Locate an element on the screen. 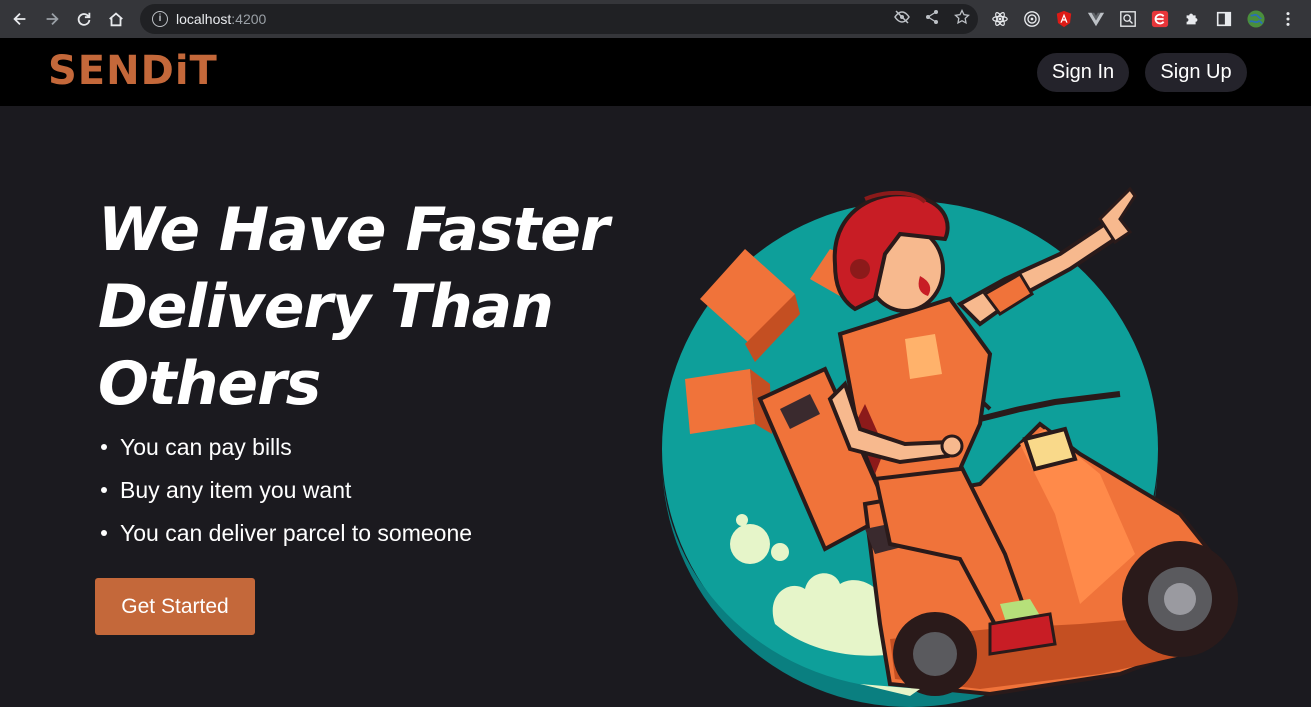 Image resolution: width=1311 pixels, height=707 pixels. puzzle-icon is located at coordinates (1192, 19).